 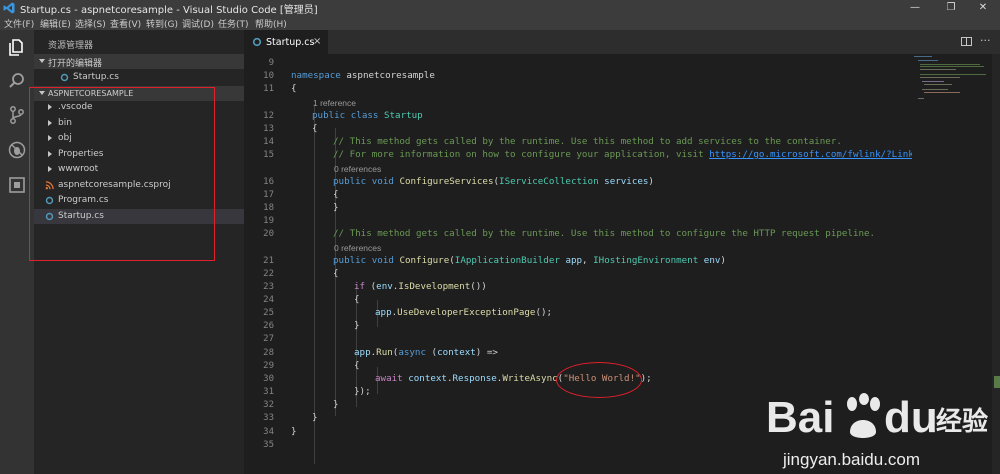 What do you see at coordinates (549, 181) in the screenshot?
I see `type-name: IServiceCollection` at bounding box center [549, 181].